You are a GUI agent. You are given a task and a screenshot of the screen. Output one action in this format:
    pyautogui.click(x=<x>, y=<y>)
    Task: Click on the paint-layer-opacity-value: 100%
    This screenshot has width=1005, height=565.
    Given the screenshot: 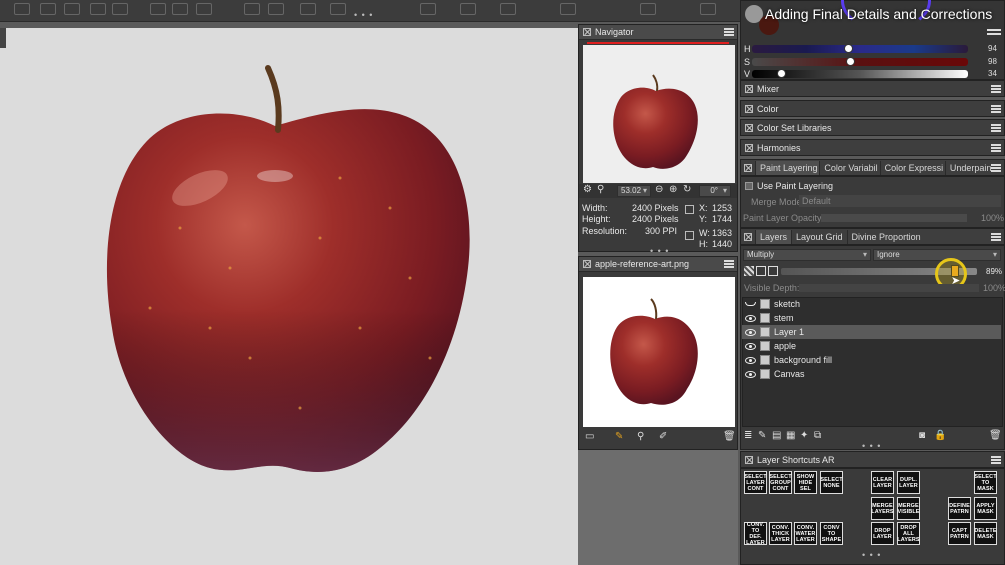 What is the action you would take?
    pyautogui.click(x=992, y=218)
    